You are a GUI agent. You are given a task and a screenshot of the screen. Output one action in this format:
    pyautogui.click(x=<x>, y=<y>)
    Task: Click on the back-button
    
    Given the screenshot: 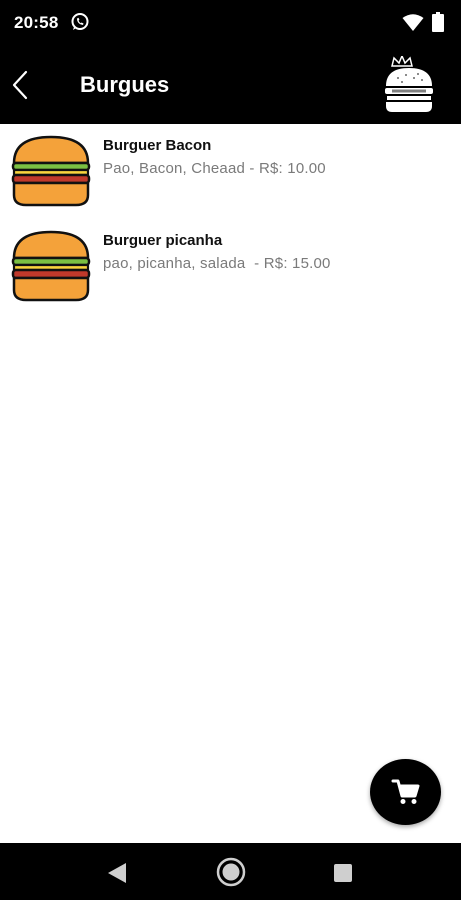 What is the action you would take?
    pyautogui.click(x=20, y=85)
    